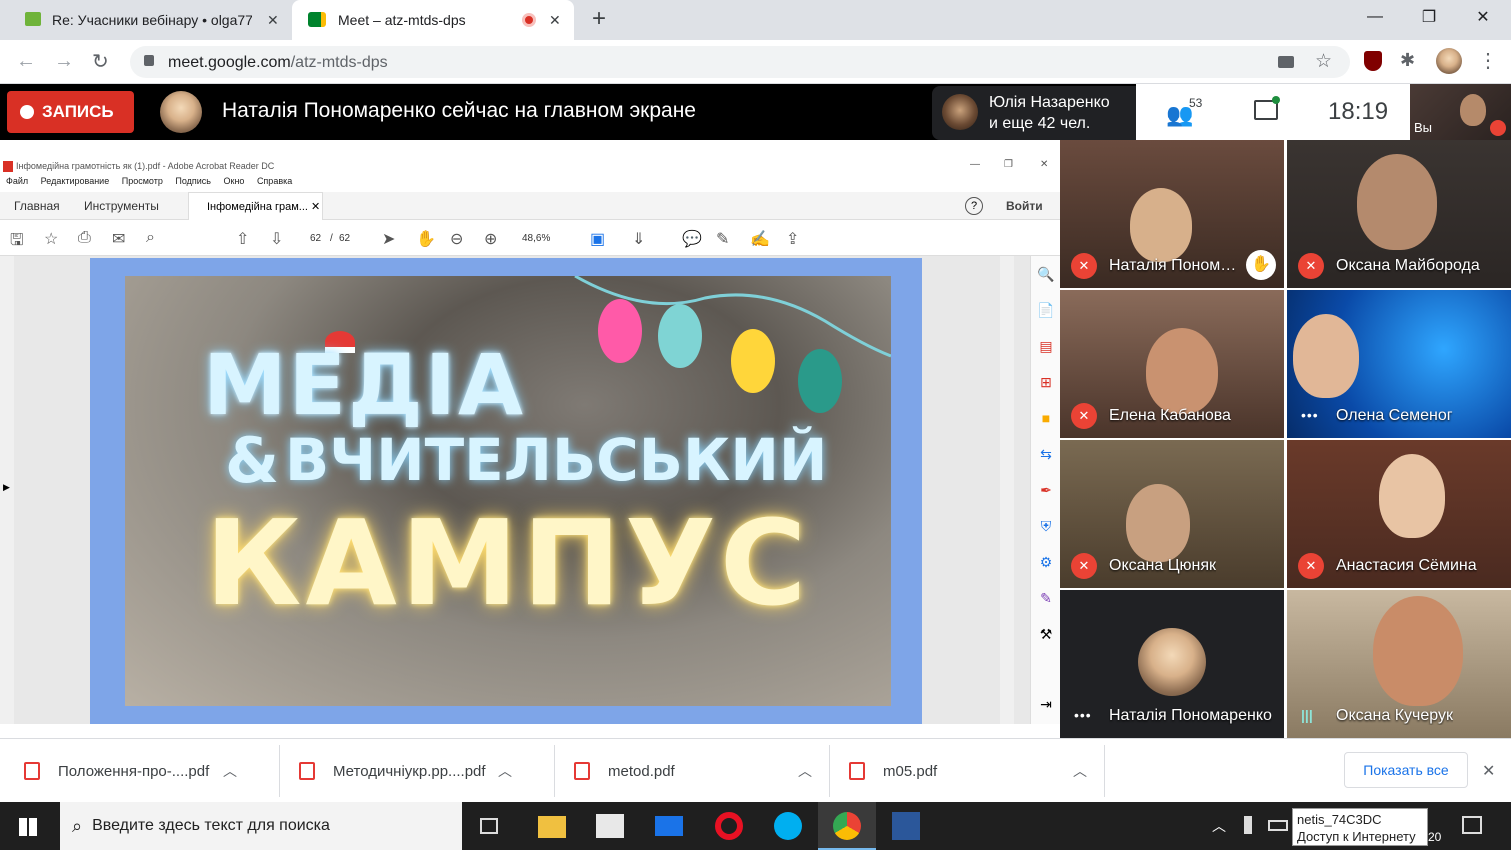 The image size is (1511, 850). What do you see at coordinates (1406, 770) in the screenshot?
I see `show-all-downloads-button: Показать все` at bounding box center [1406, 770].